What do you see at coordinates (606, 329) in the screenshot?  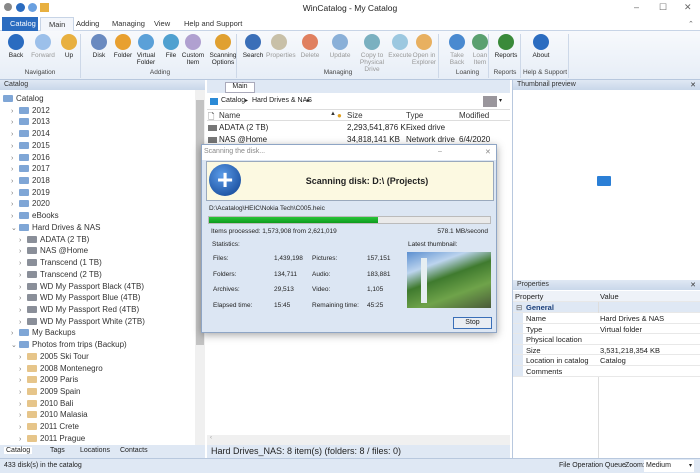 I see `property-row: Type Virtual folder` at bounding box center [606, 329].